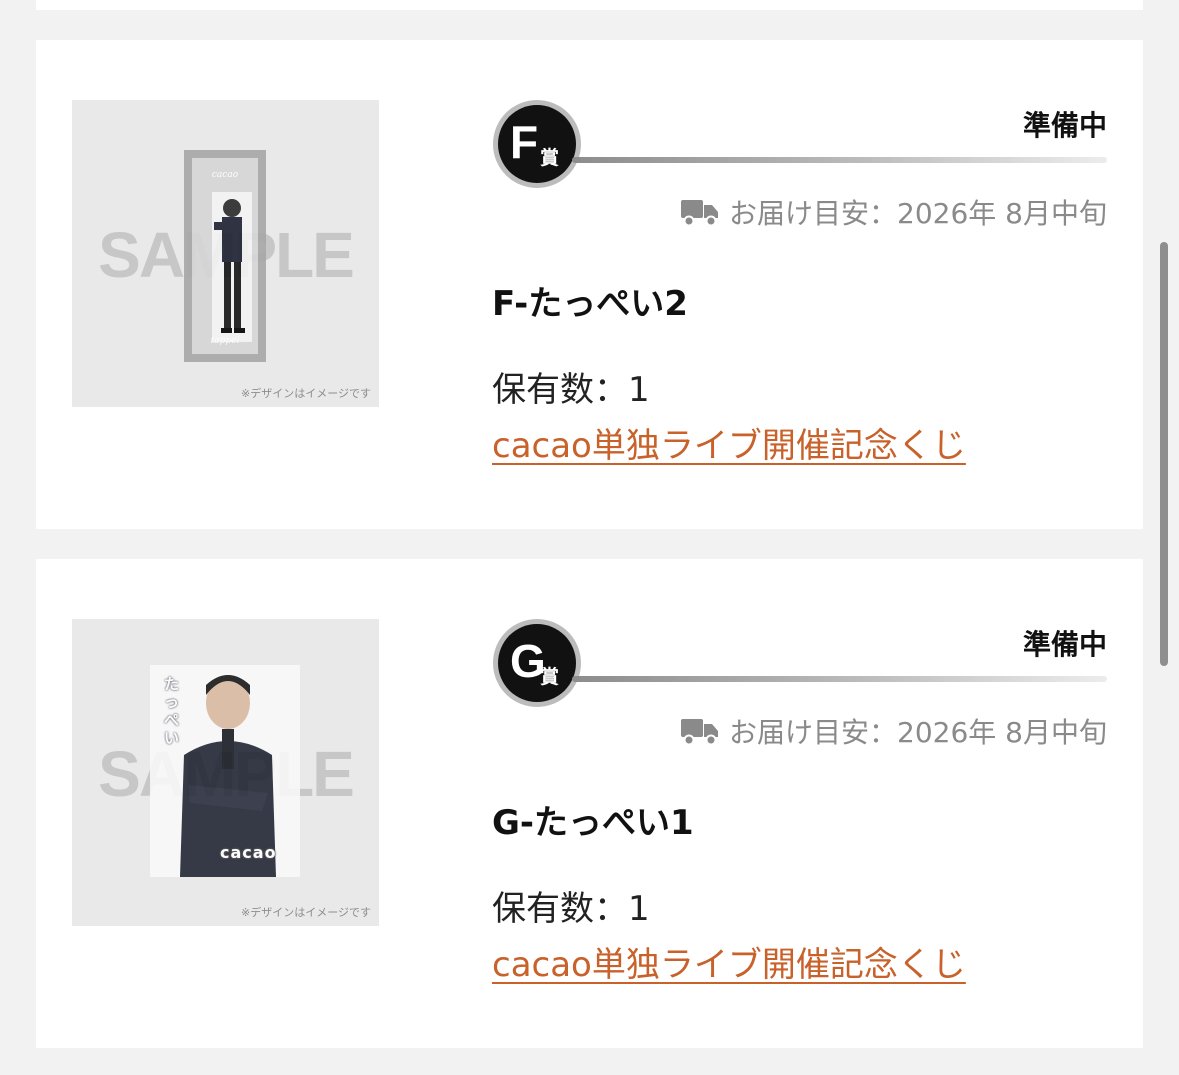 This screenshot has height=1075, width=1179. I want to click on scrollbar-thumb, so click(1164, 454).